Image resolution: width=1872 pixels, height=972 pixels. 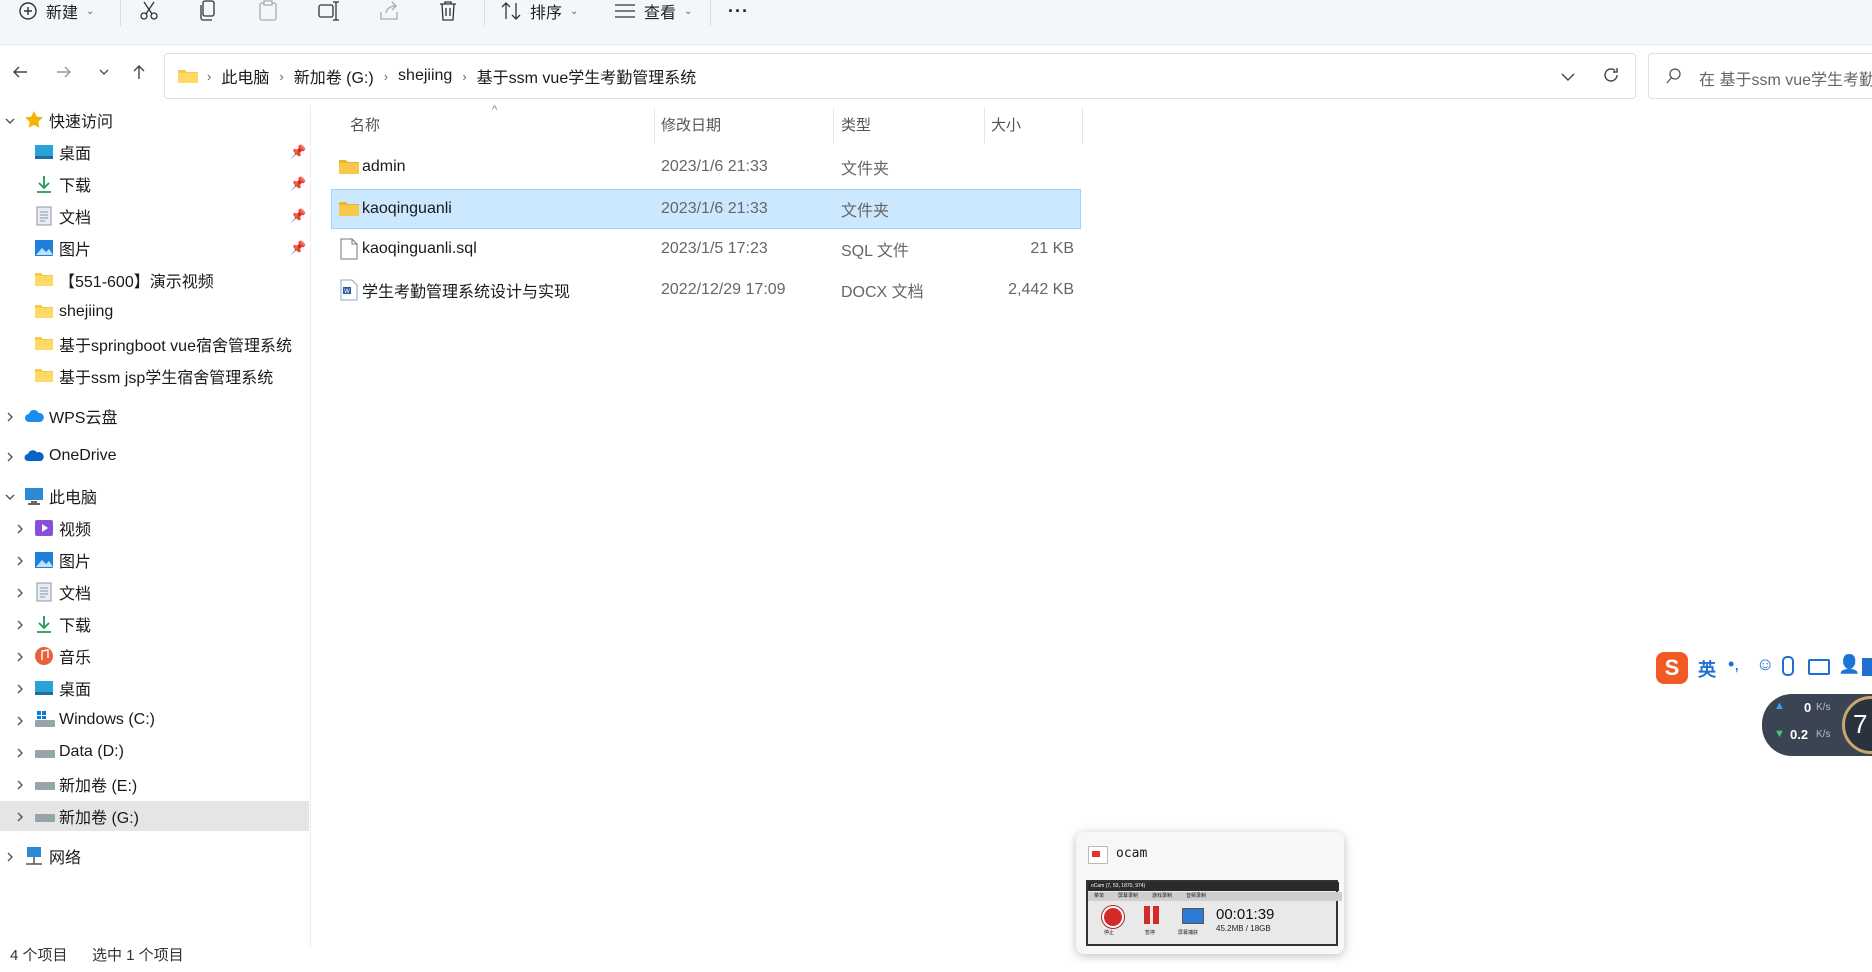 I want to click on sidebar-item-drive-e: 新加卷 (E:), so click(x=154, y=784).